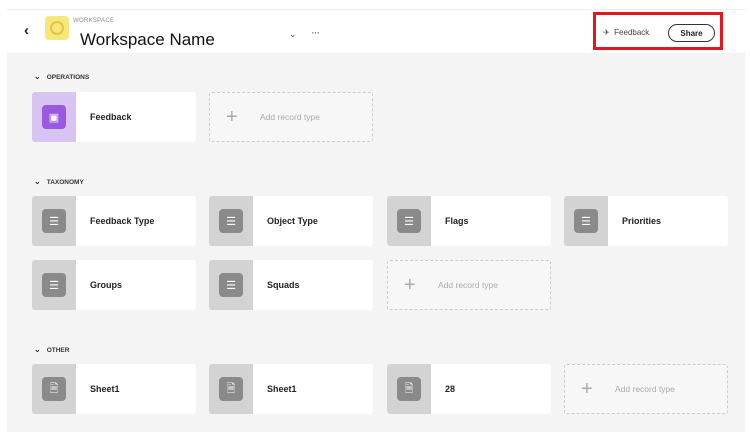 Image resolution: width=750 pixels, height=438 pixels. What do you see at coordinates (106, 285) in the screenshot?
I see `card-label: Groups` at bounding box center [106, 285].